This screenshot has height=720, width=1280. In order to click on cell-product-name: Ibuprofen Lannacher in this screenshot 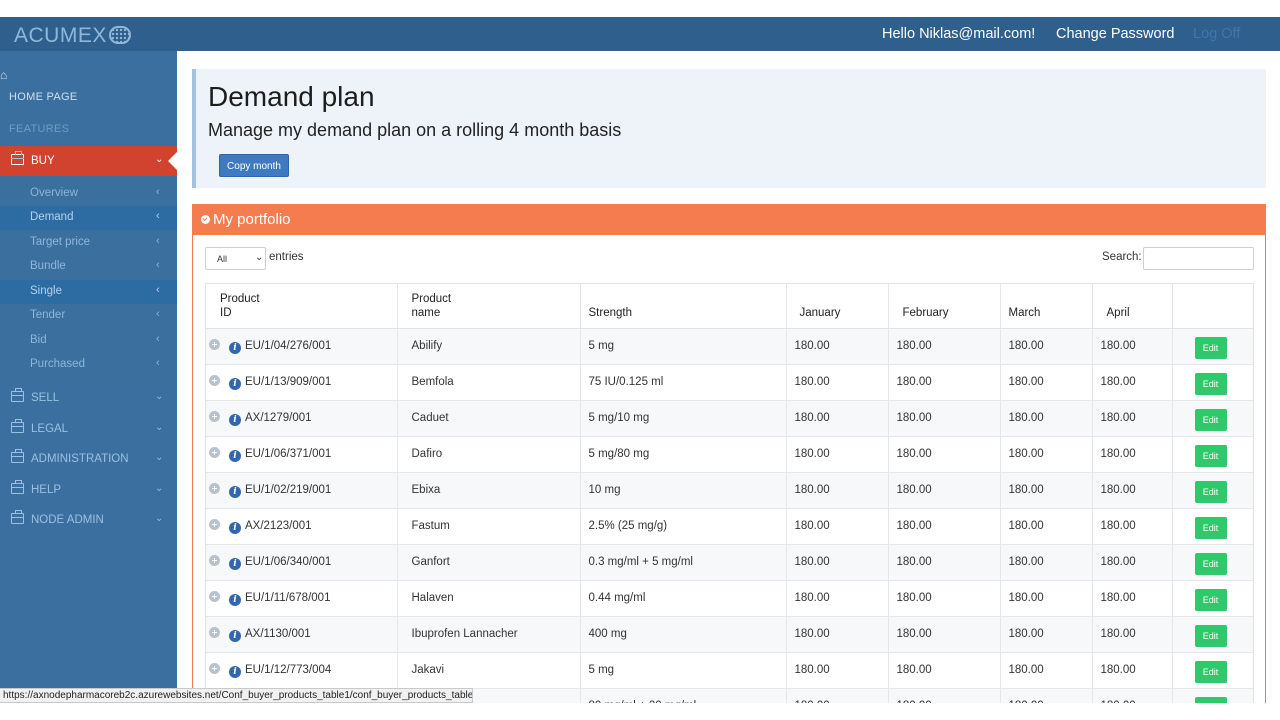, I will do `click(489, 634)`.